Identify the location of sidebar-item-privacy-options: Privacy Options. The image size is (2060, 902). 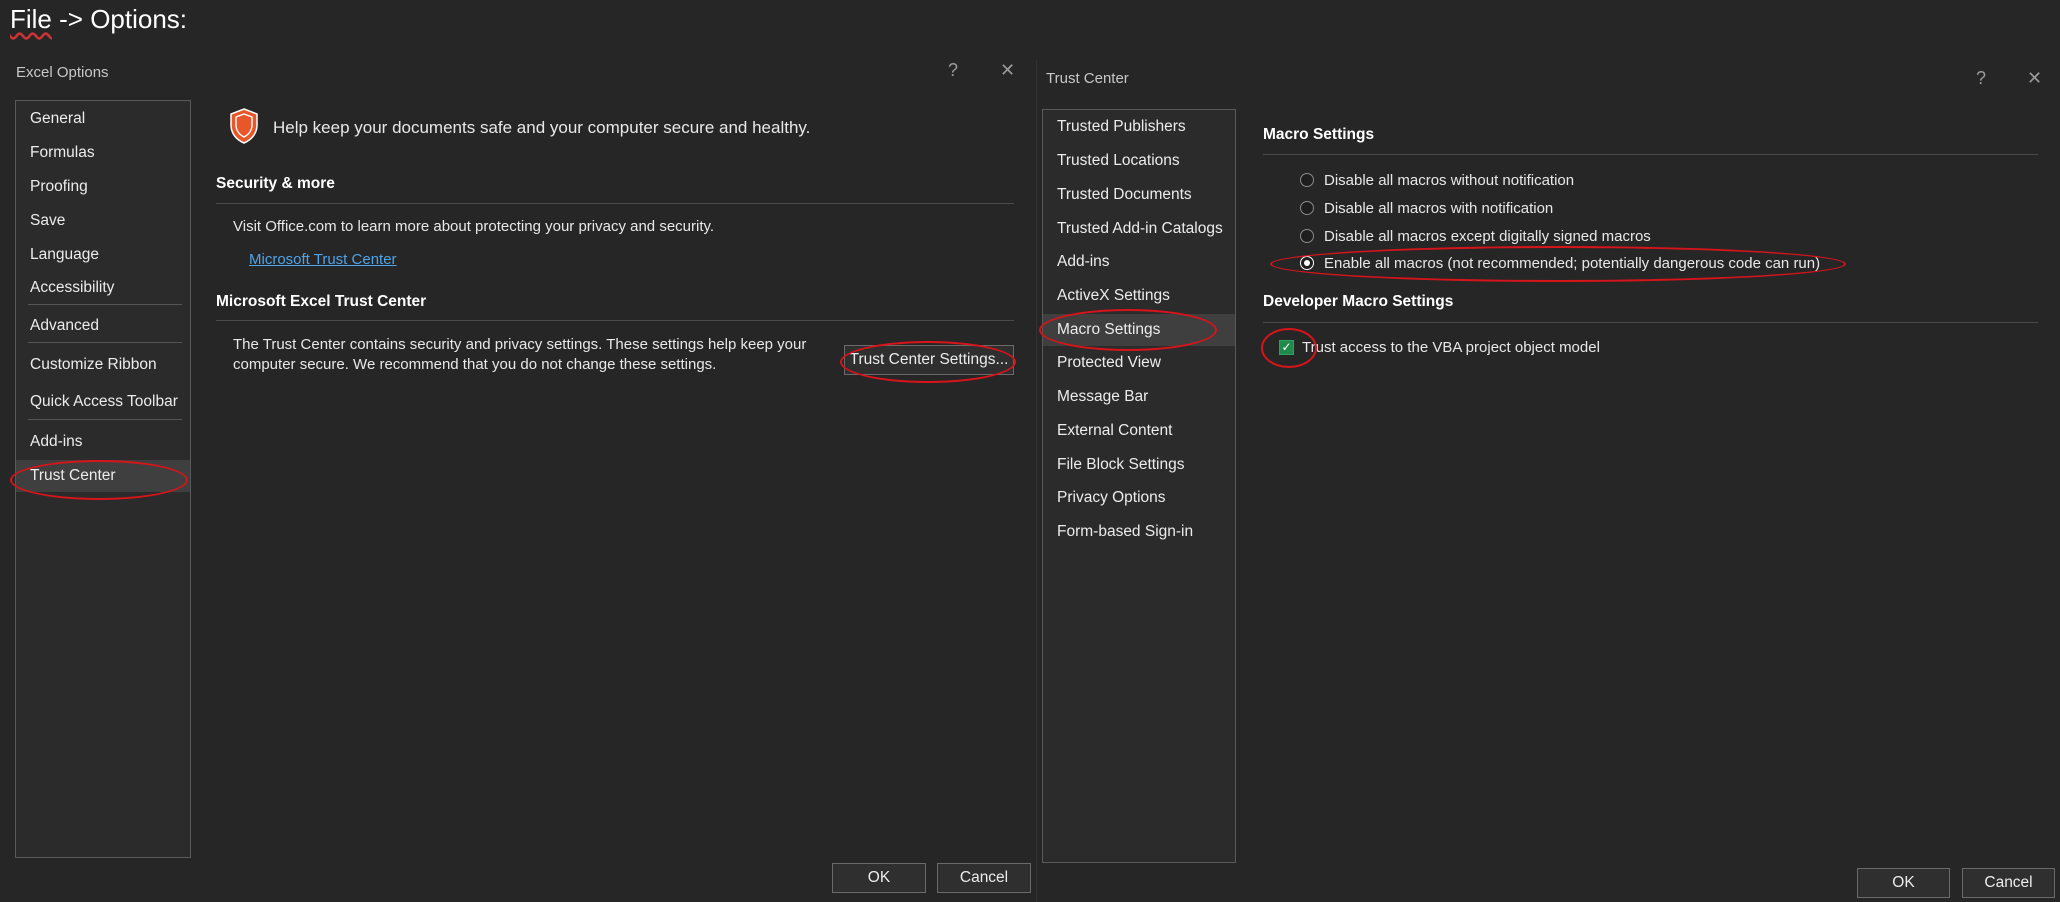
(1139, 498).